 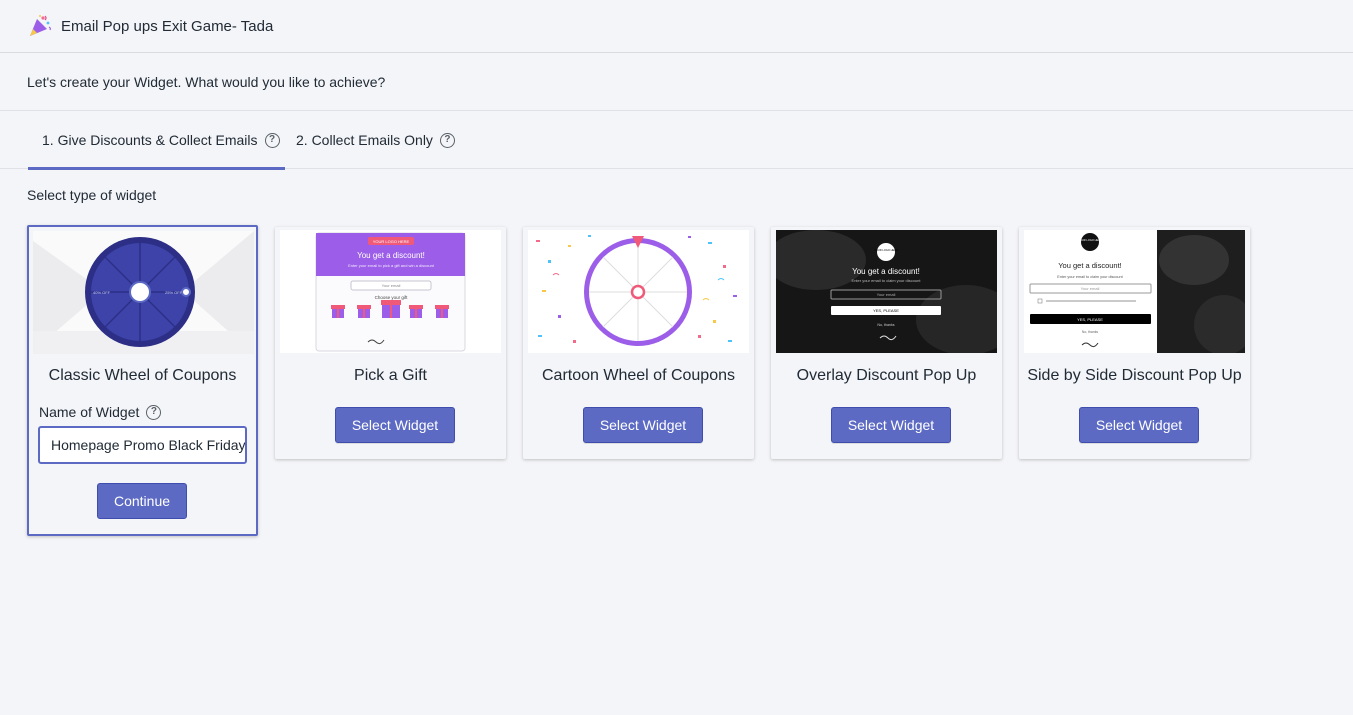 I want to click on classic-wheel-preview: 40% OFF 25% OFF, so click(x=143, y=292).